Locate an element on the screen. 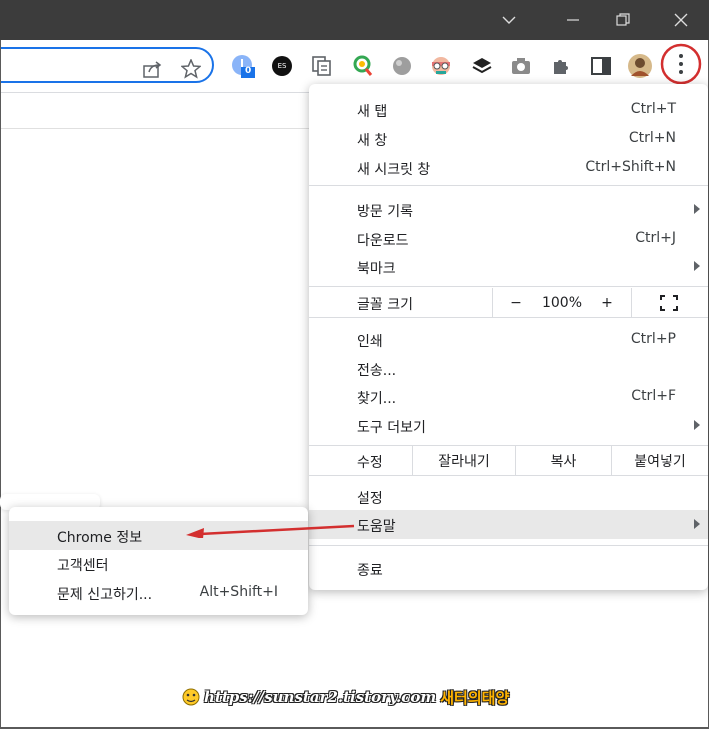 The height and width of the screenshot is (729, 709). extensions-button is located at coordinates (561, 66).